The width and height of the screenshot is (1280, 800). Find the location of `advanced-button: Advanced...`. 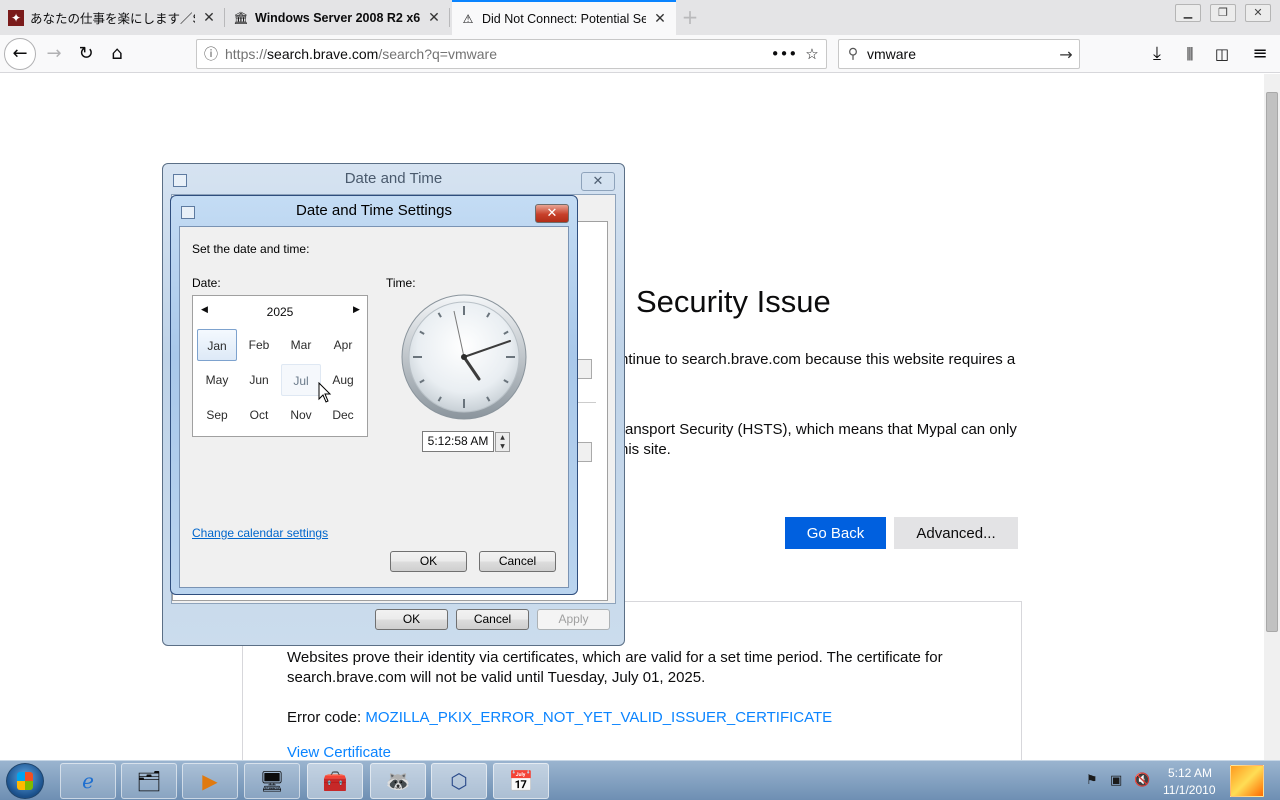

advanced-button: Advanced... is located at coordinates (956, 533).